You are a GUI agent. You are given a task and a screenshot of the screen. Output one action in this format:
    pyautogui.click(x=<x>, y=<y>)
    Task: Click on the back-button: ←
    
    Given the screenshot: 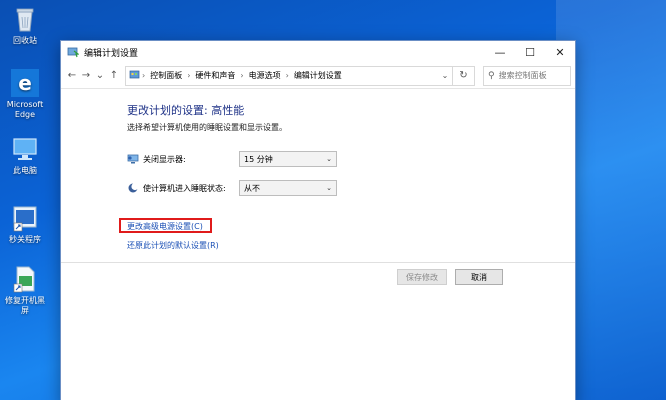 What is the action you would take?
    pyautogui.click(x=72, y=76)
    